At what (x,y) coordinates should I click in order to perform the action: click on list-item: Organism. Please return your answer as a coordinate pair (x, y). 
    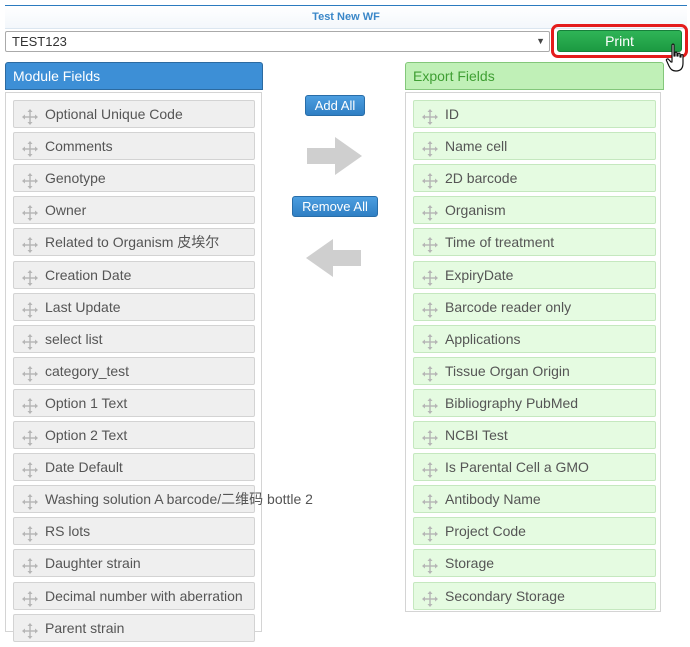
    Looking at the image, I should click on (534, 210).